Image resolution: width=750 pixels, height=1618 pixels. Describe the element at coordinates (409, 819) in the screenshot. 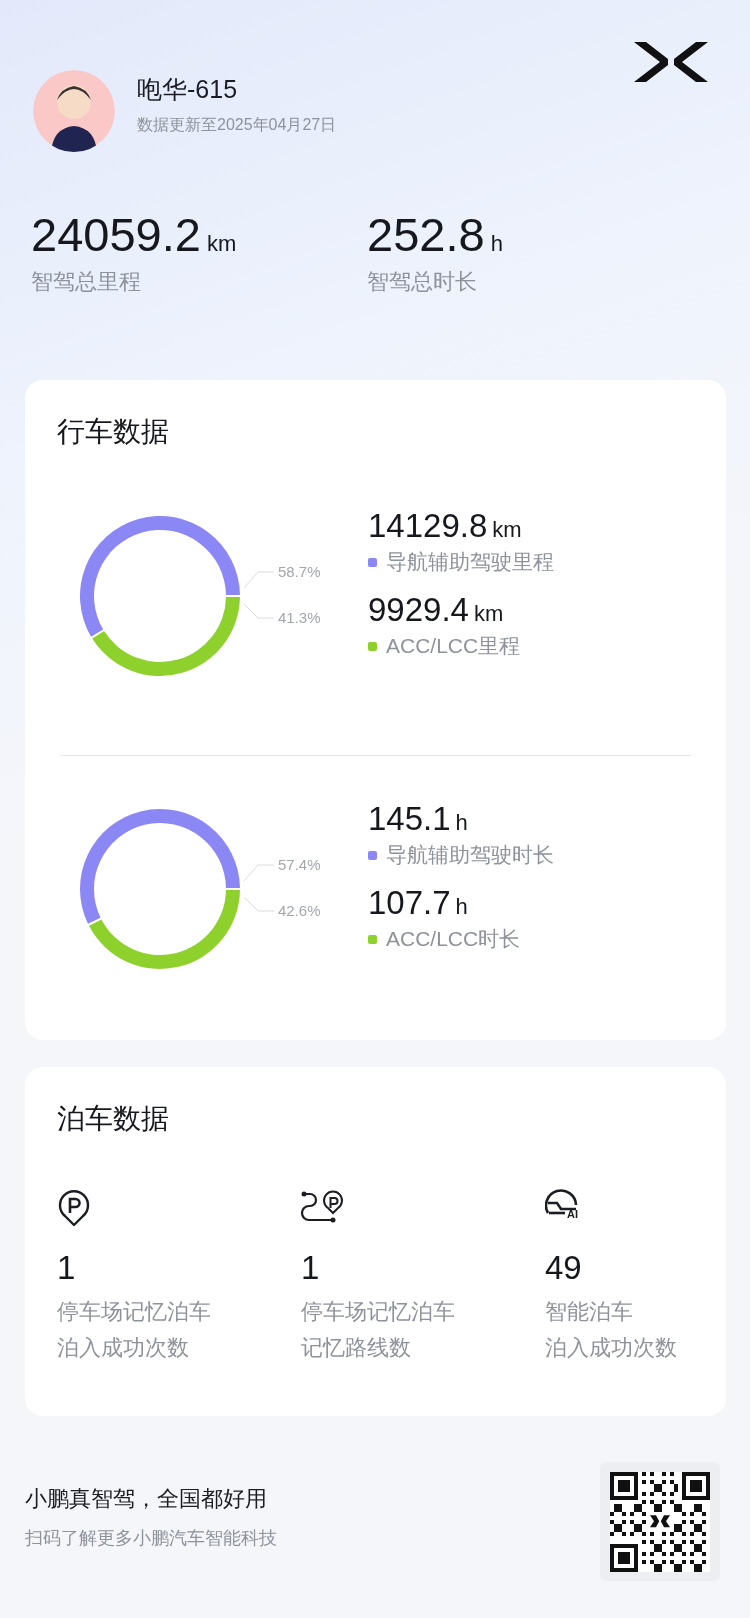

I see `metric-value: 145.1` at that location.